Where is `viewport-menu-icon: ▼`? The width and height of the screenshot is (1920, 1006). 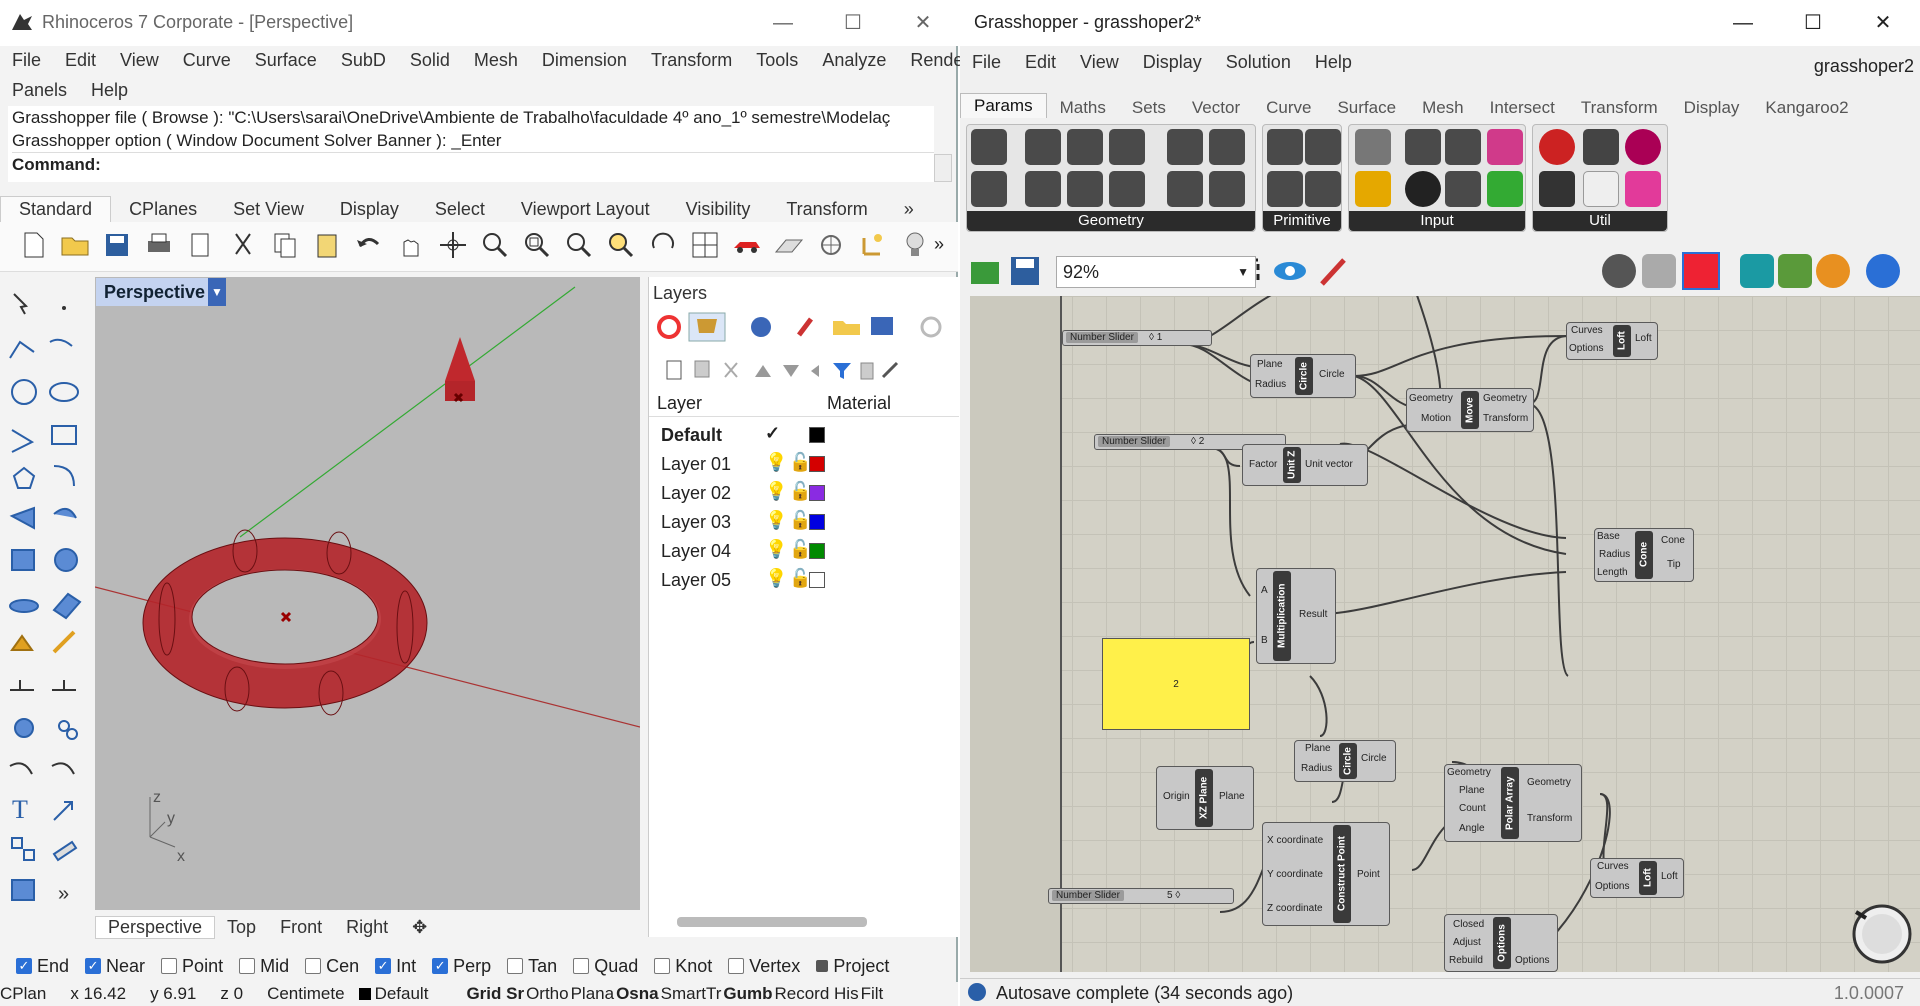 viewport-menu-icon: ▼ is located at coordinates (217, 292).